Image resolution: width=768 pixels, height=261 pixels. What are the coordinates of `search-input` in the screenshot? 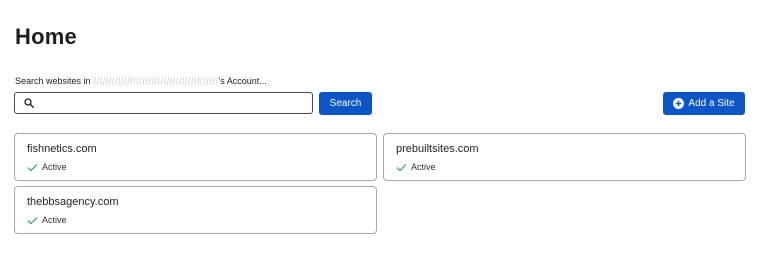 It's located at (175, 103).